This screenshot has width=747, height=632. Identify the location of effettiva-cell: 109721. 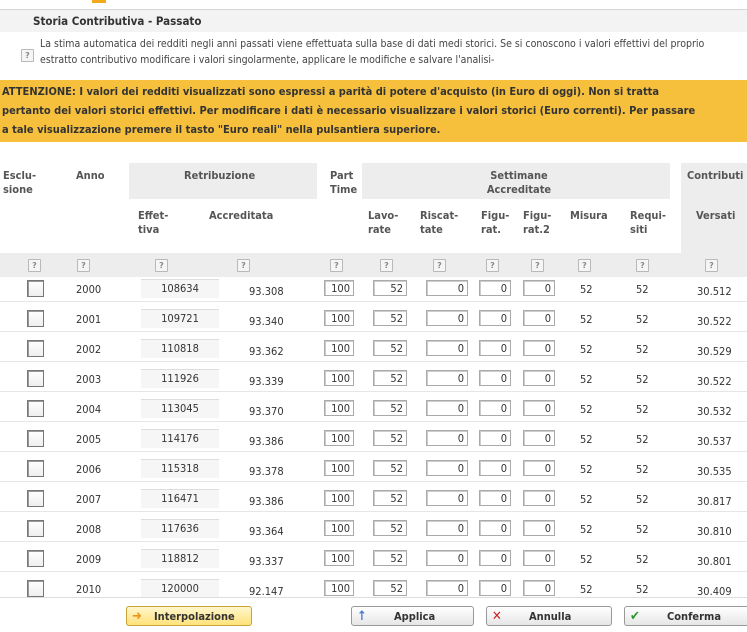
(180, 318).